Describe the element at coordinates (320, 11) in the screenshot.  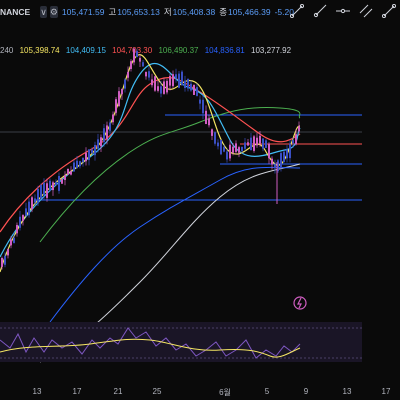
I see `ray-icon` at that location.